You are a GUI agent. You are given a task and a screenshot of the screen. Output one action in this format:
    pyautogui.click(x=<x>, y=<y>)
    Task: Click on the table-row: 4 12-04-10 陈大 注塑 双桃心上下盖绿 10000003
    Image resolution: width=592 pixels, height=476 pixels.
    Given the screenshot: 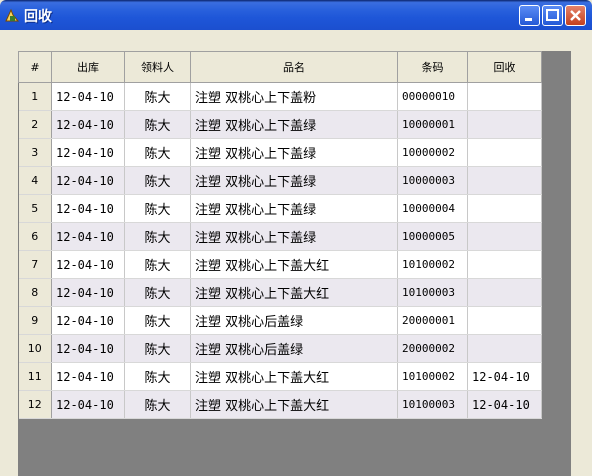 What is the action you would take?
    pyautogui.click(x=280, y=180)
    